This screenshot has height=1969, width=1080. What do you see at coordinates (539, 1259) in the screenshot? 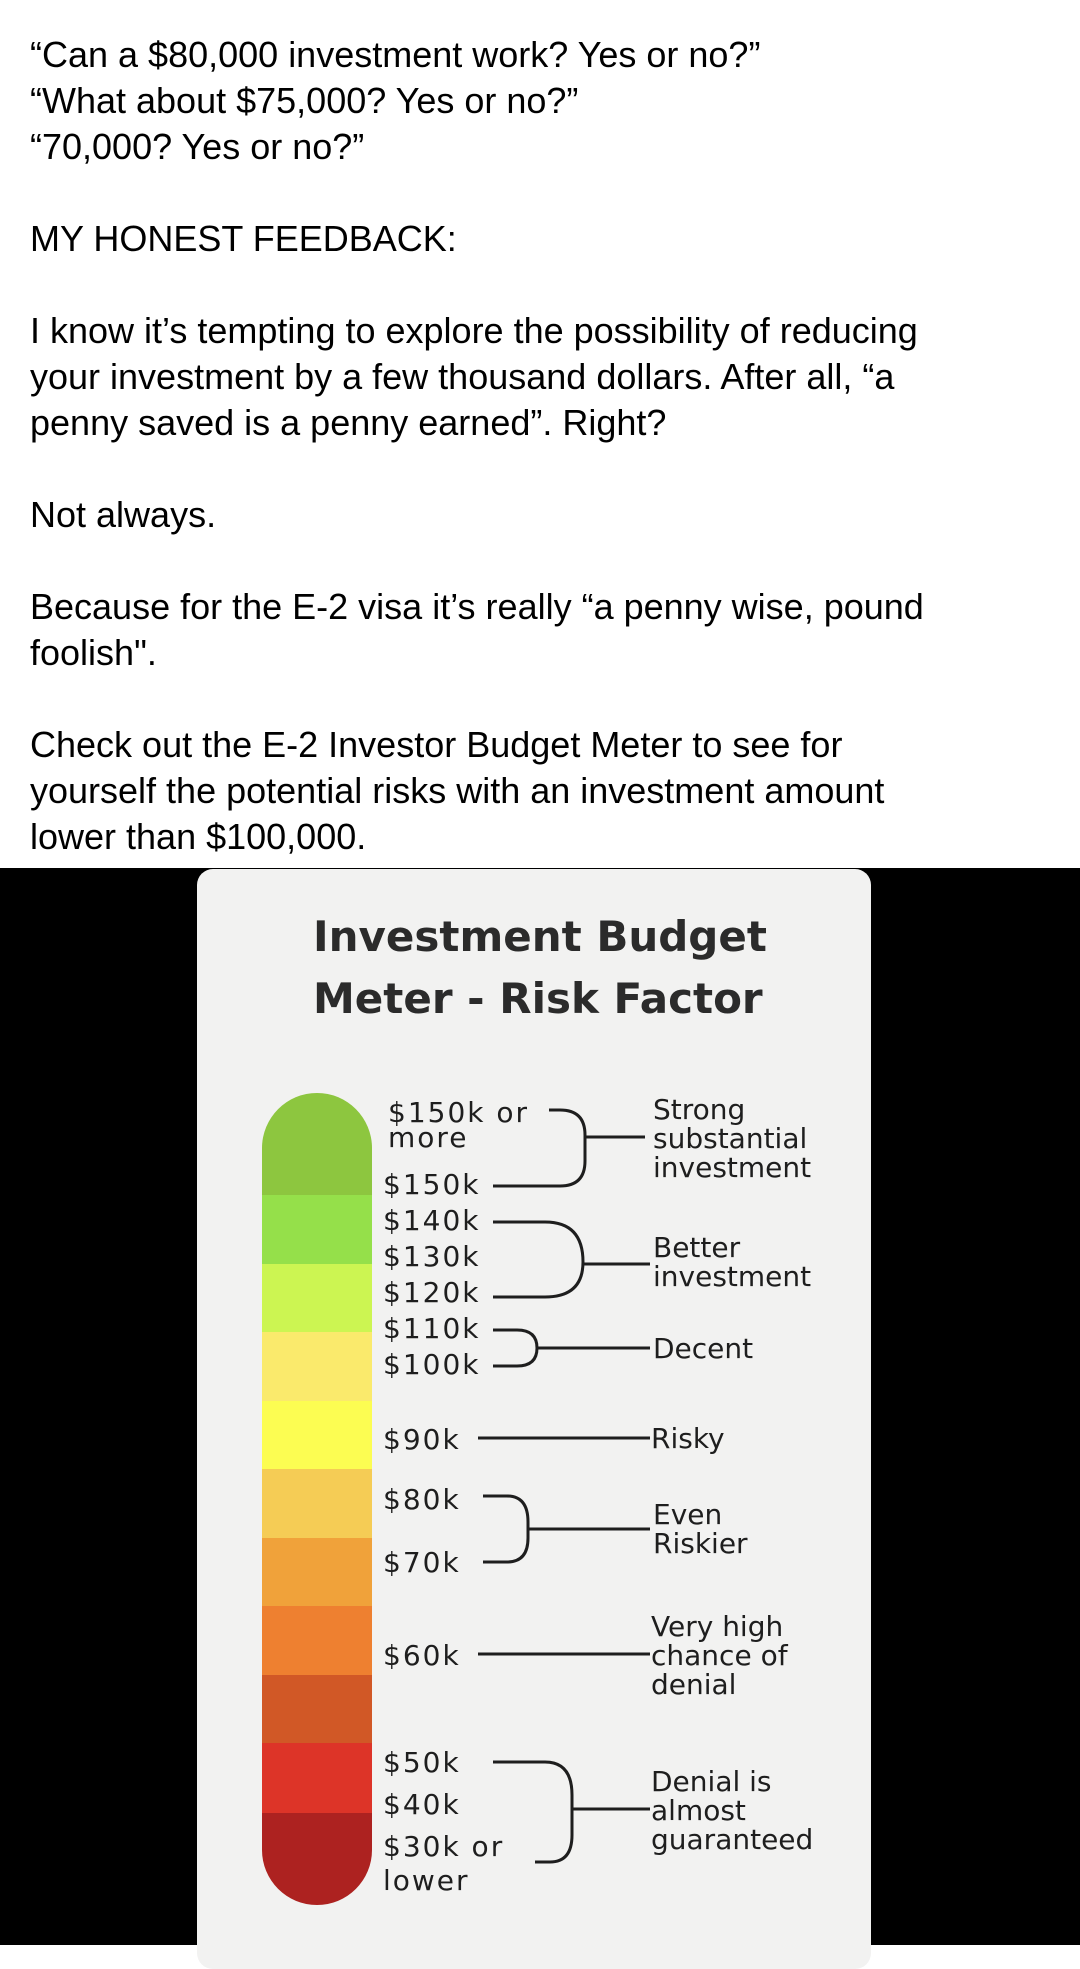
I see `bracket-better` at bounding box center [539, 1259].